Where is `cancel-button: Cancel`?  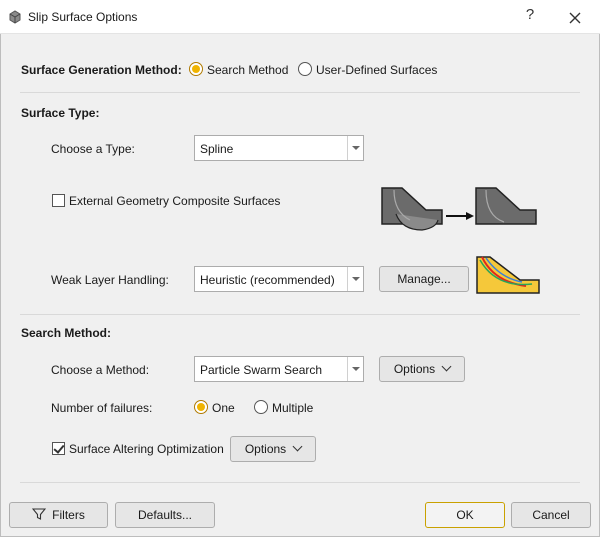
cancel-button: Cancel is located at coordinates (551, 515).